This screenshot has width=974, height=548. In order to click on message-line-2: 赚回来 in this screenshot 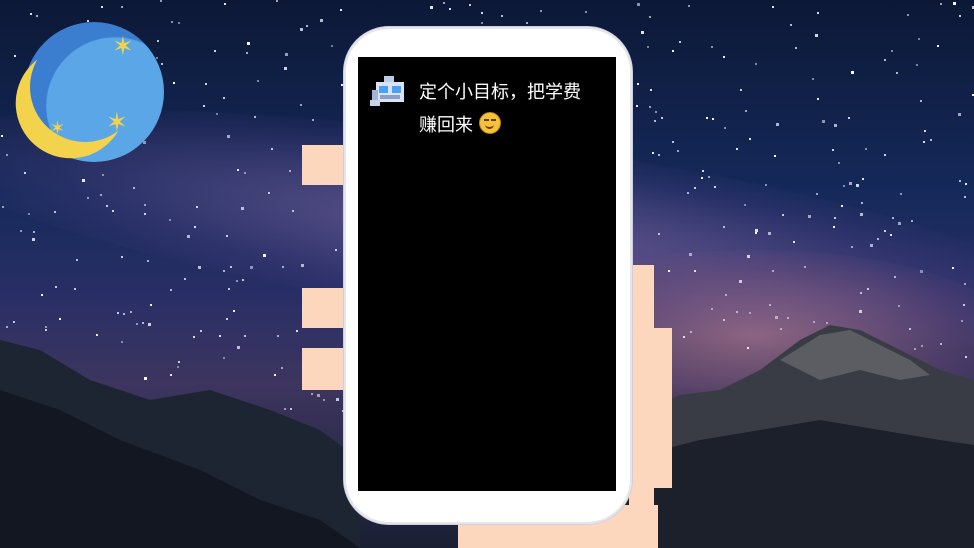, I will do `click(514, 125)`.